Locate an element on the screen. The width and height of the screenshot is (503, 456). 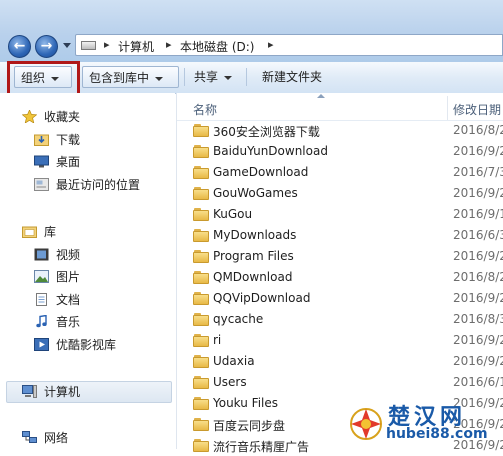
file-name: BaiduYunDownload is located at coordinates (270, 151).